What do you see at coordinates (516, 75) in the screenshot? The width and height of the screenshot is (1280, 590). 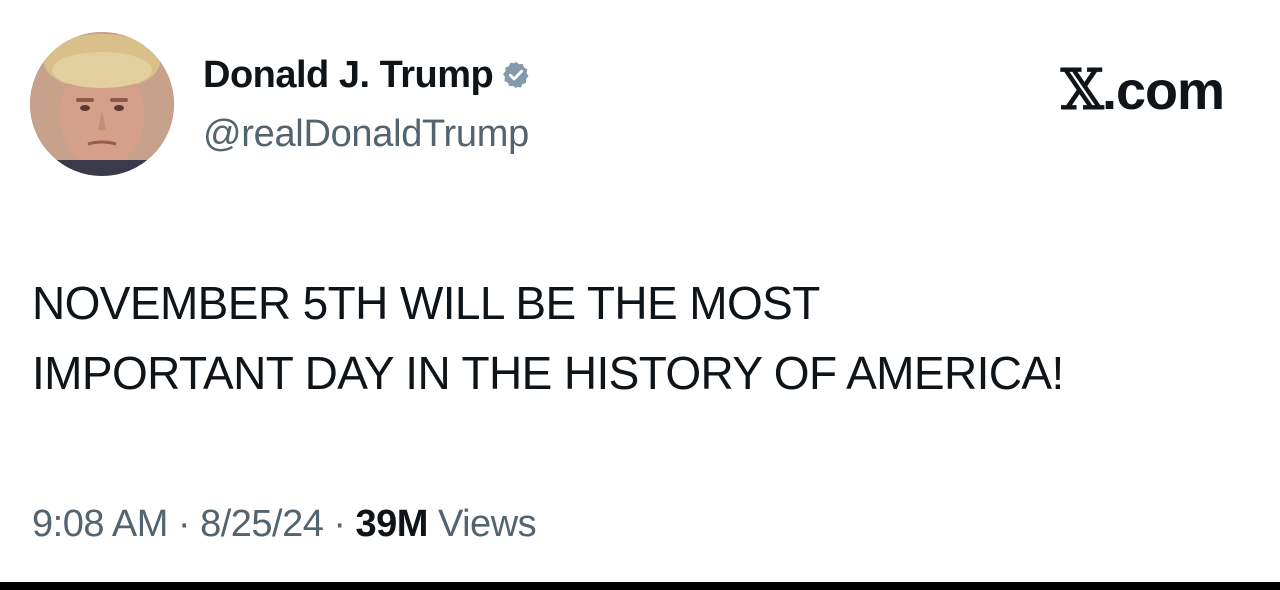 I see `verified-badge-icon` at bounding box center [516, 75].